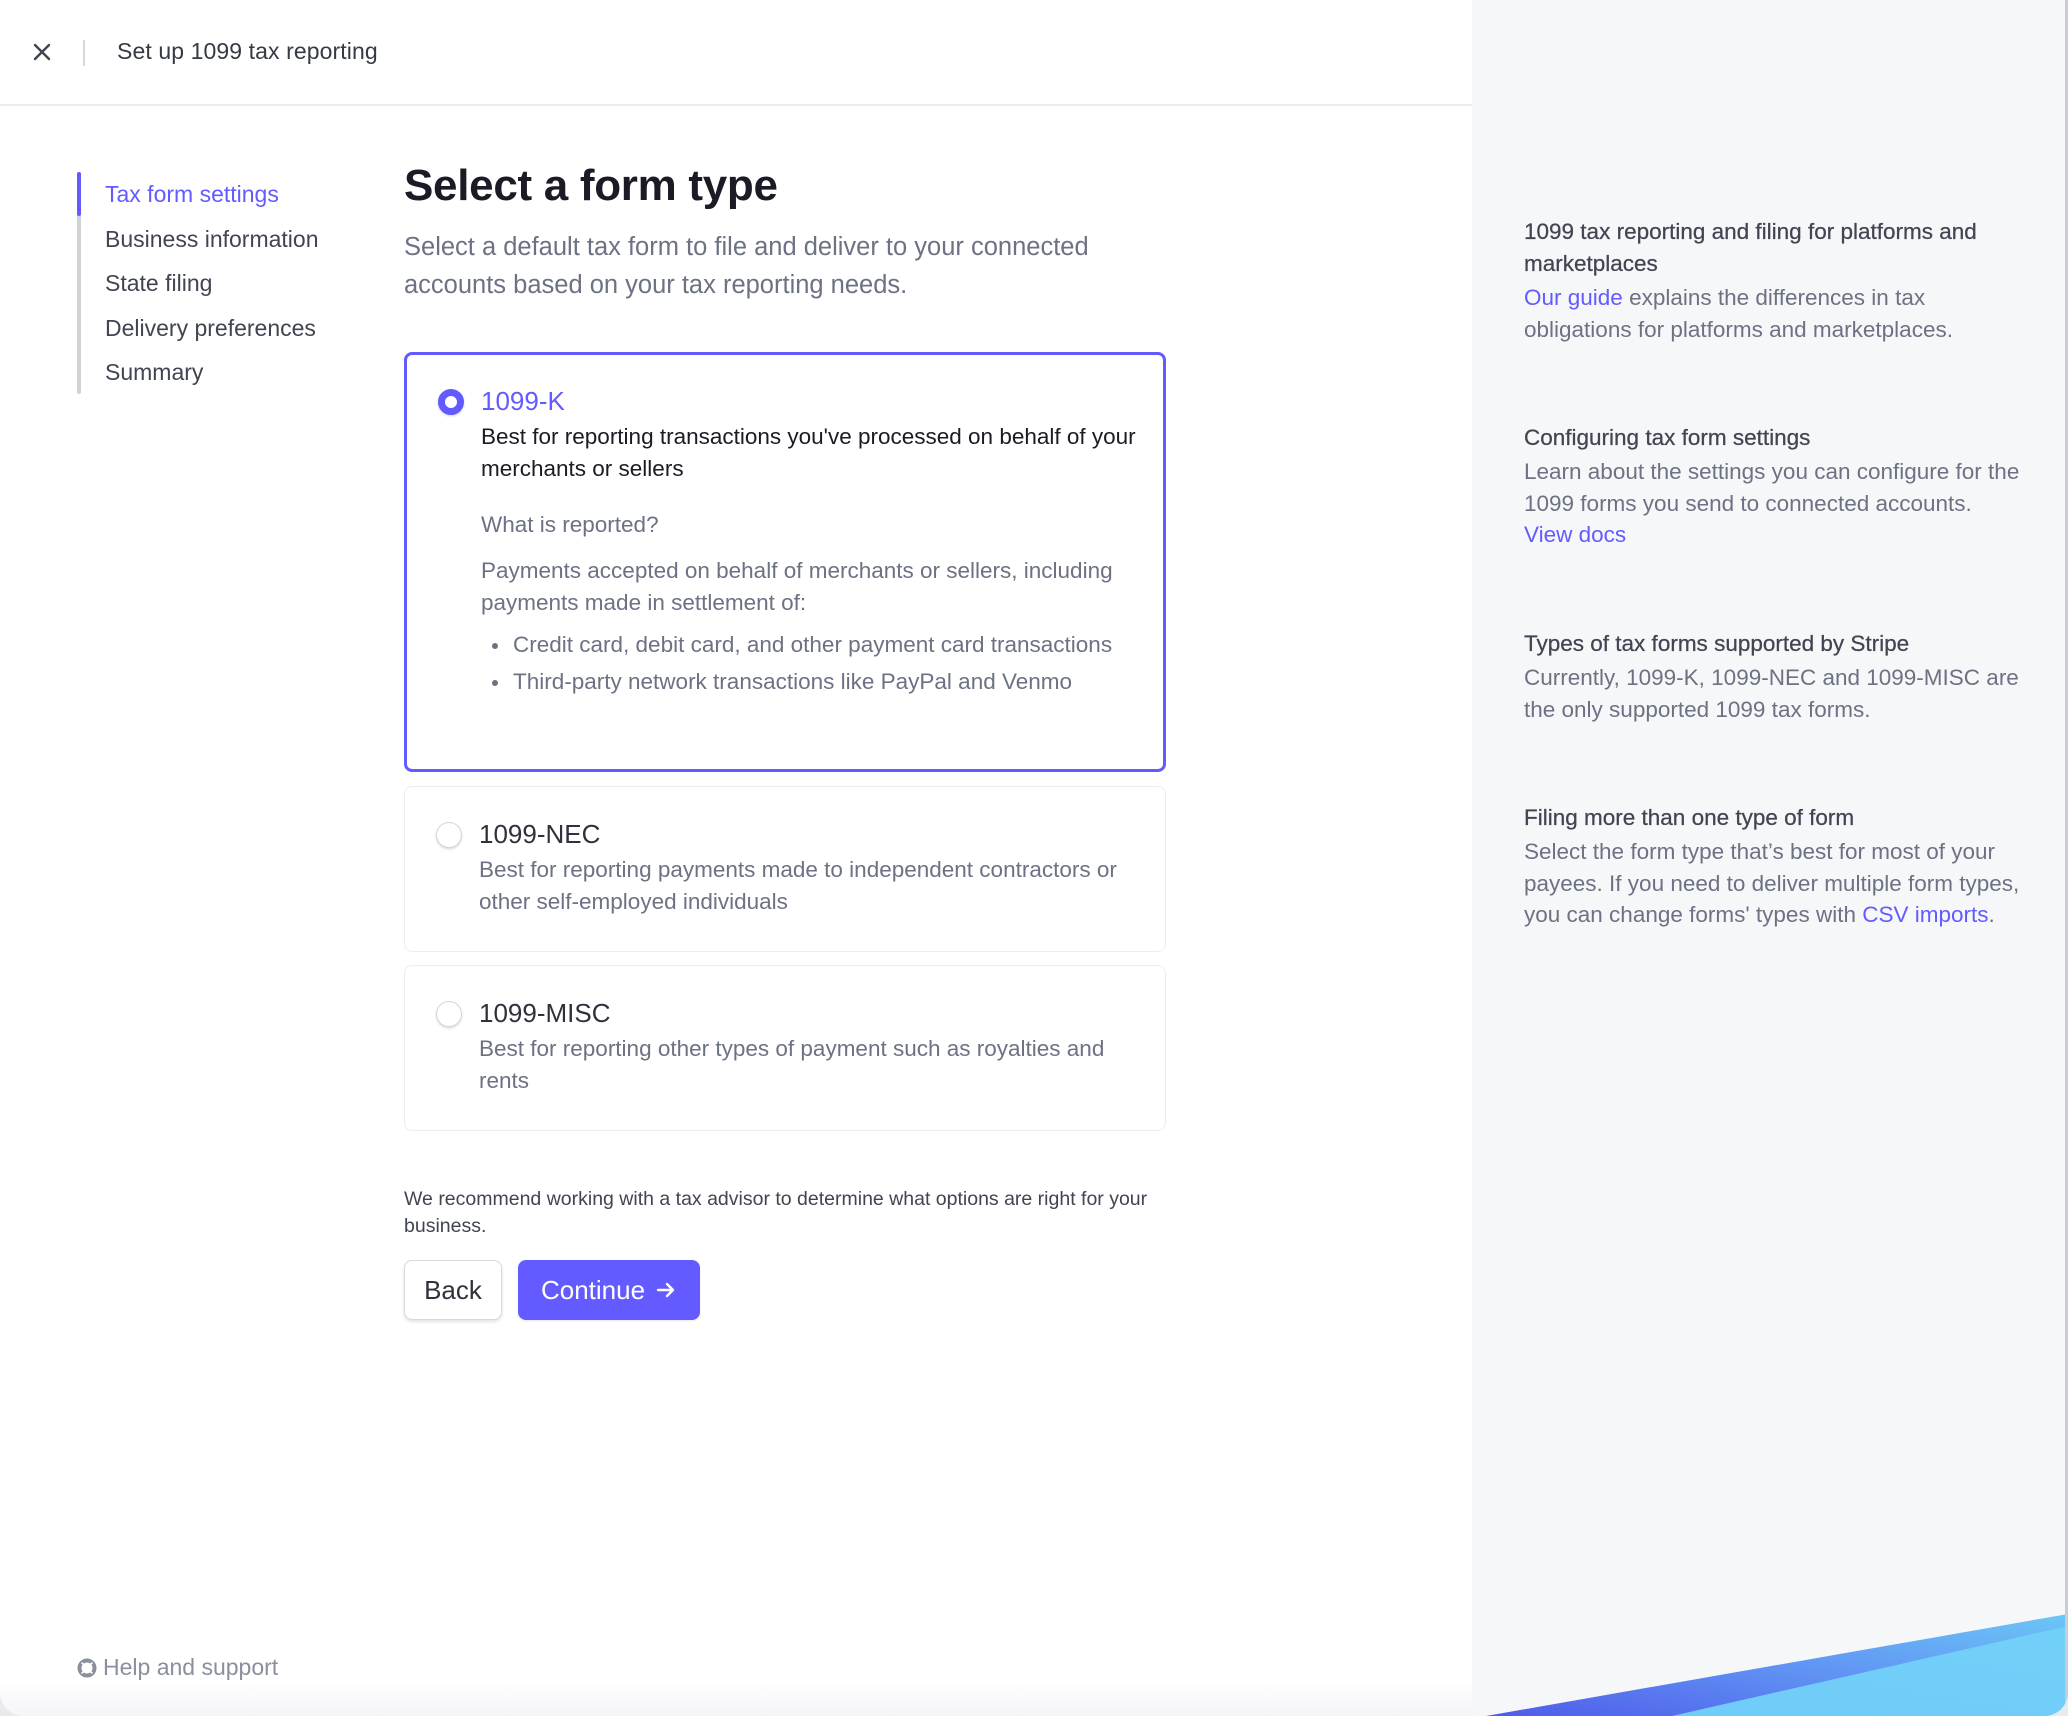 The image size is (2068, 1716). I want to click on view-docs-link: View docs, so click(1575, 534).